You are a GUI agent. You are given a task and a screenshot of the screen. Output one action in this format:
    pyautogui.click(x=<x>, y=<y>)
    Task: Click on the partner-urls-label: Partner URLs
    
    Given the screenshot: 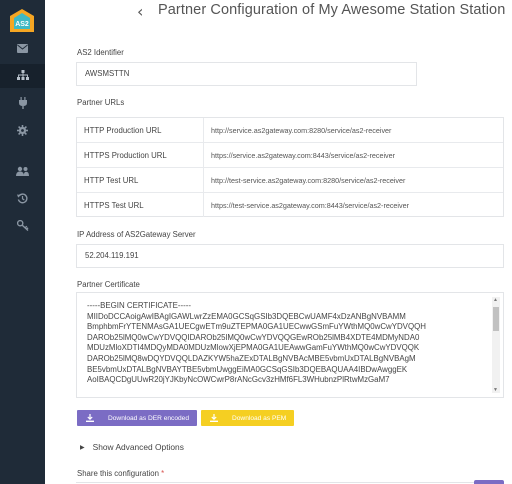 What is the action you would take?
    pyautogui.click(x=101, y=102)
    